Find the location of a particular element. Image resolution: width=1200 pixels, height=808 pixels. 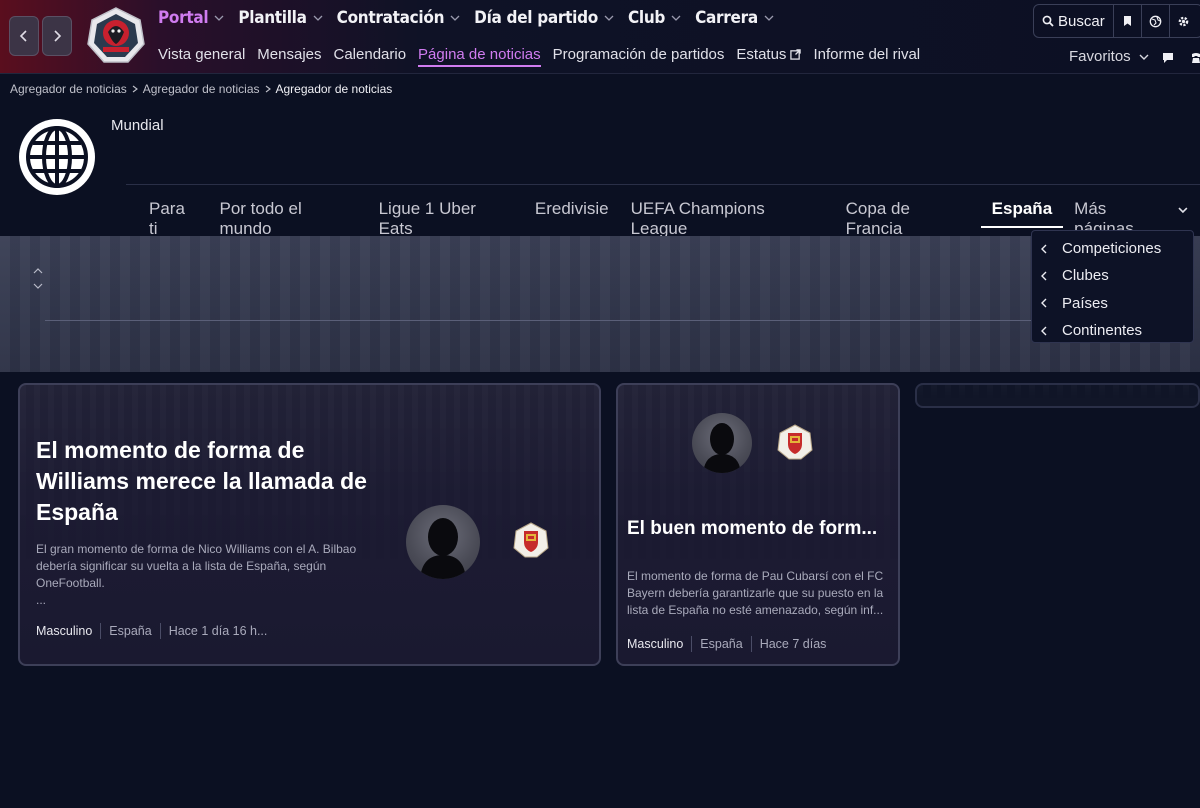

gear-icon is located at coordinates (1183, 21).